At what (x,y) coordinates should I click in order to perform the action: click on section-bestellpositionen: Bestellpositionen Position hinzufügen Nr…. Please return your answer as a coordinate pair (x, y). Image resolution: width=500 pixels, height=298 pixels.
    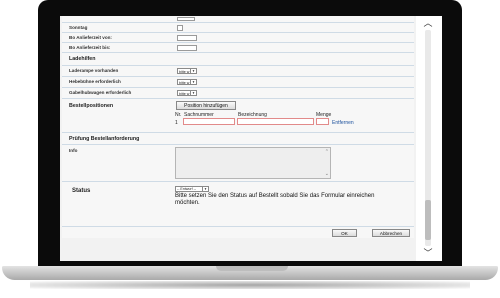
    Looking at the image, I should click on (238, 116).